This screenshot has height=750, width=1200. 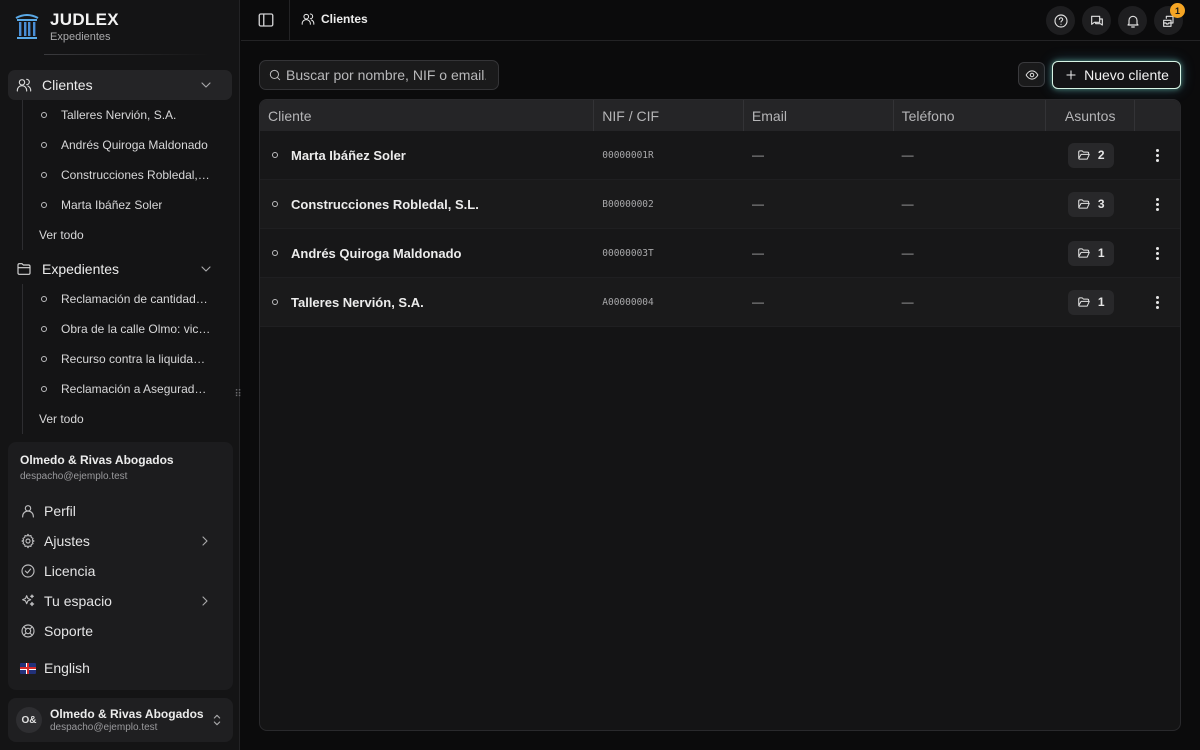 What do you see at coordinates (385, 204) in the screenshot?
I see `client-name: Construcciones Robledal, S.L.` at bounding box center [385, 204].